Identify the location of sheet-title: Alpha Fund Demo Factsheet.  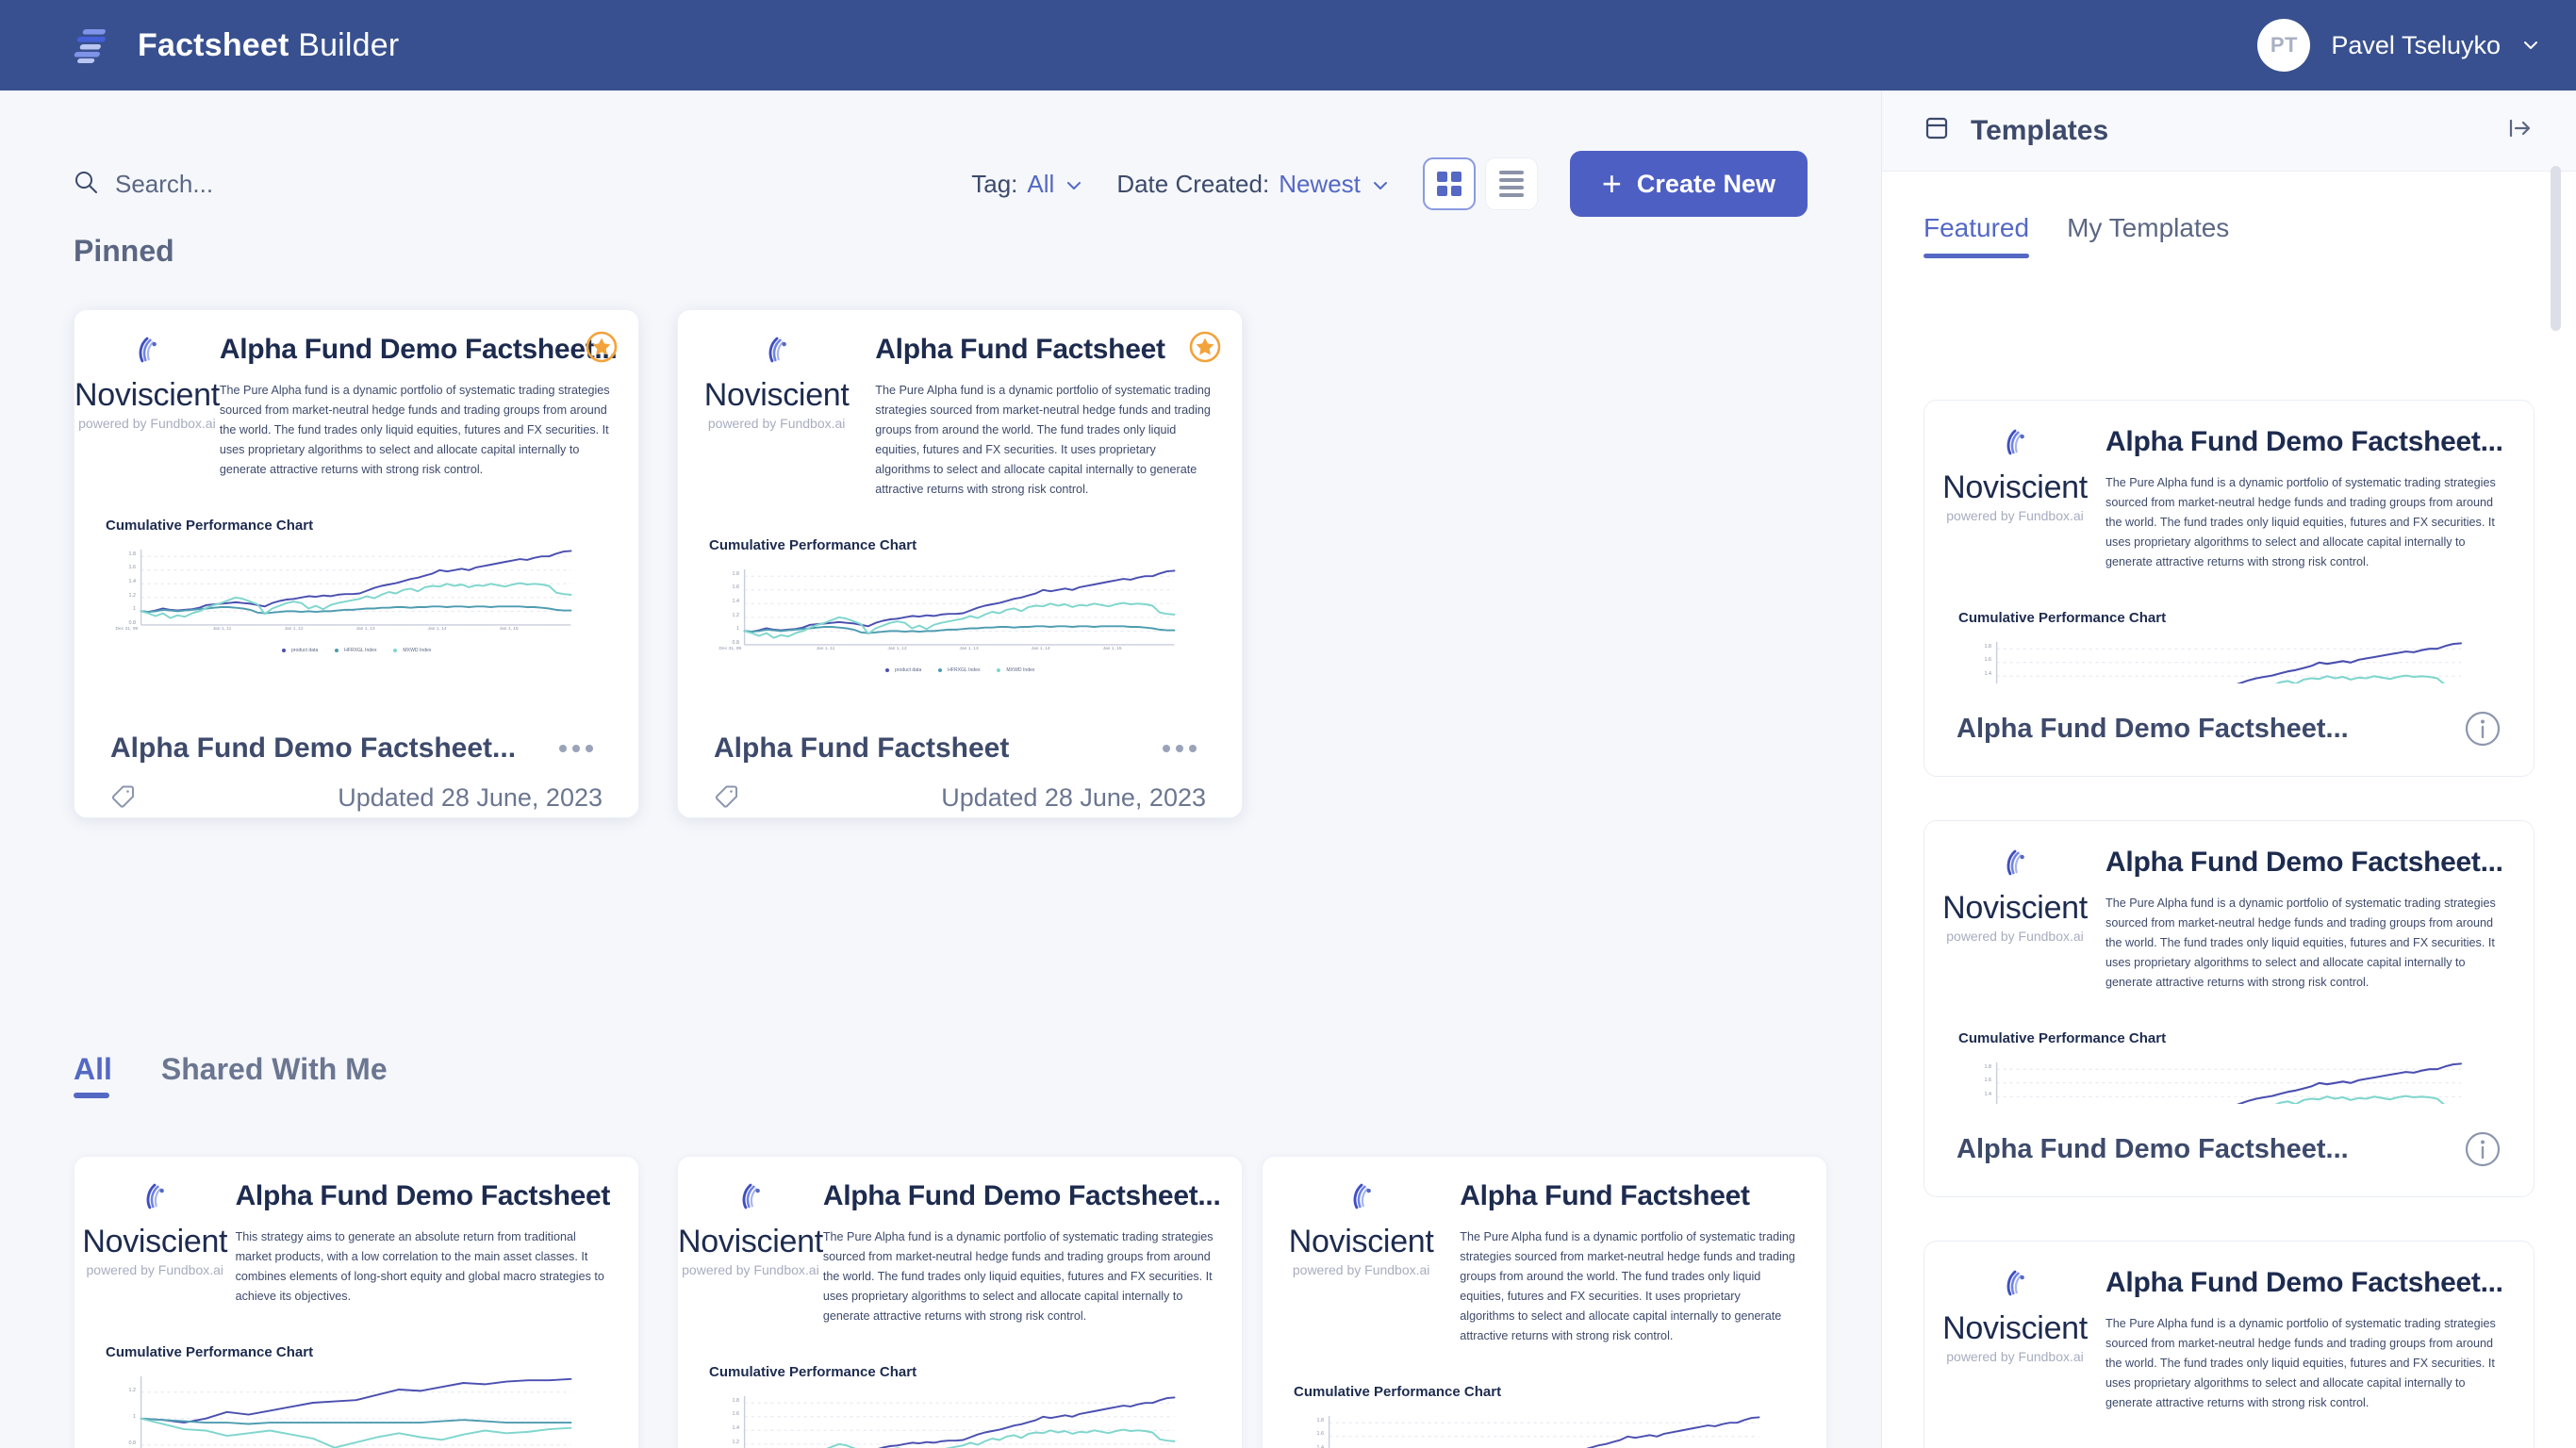
(423, 1196).